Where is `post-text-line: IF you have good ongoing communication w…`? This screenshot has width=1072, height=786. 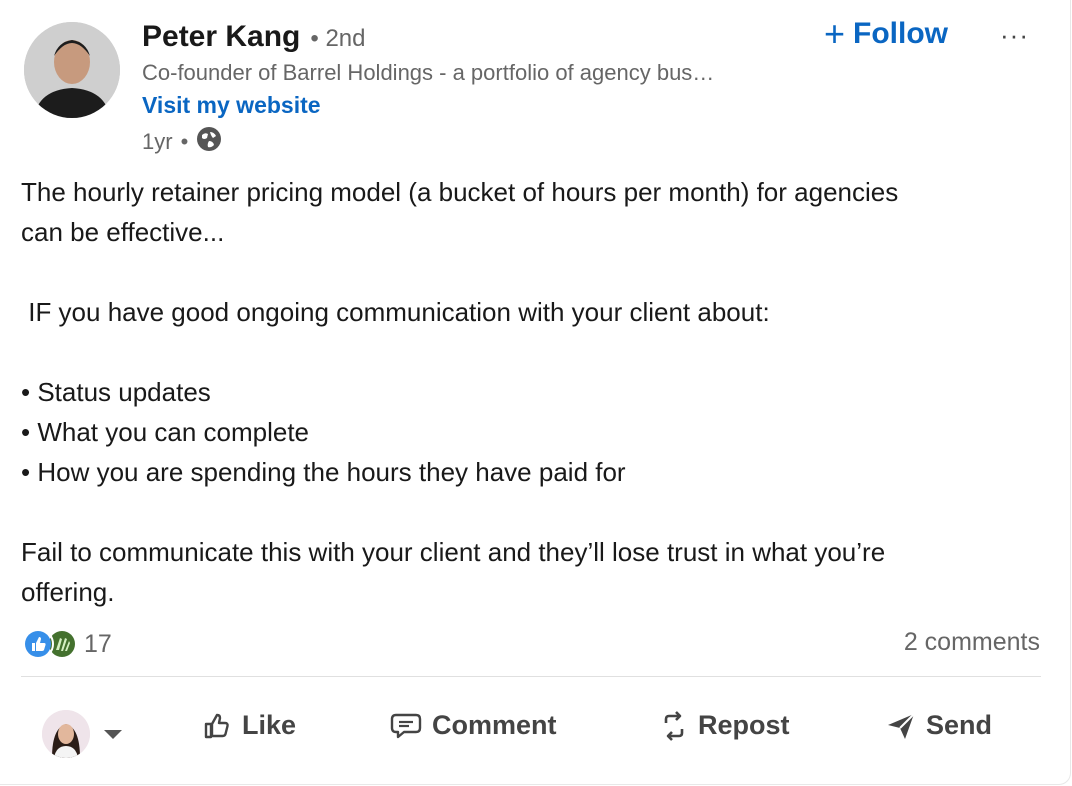
post-text-line: IF you have good ongoing communication w… is located at coordinates (395, 312).